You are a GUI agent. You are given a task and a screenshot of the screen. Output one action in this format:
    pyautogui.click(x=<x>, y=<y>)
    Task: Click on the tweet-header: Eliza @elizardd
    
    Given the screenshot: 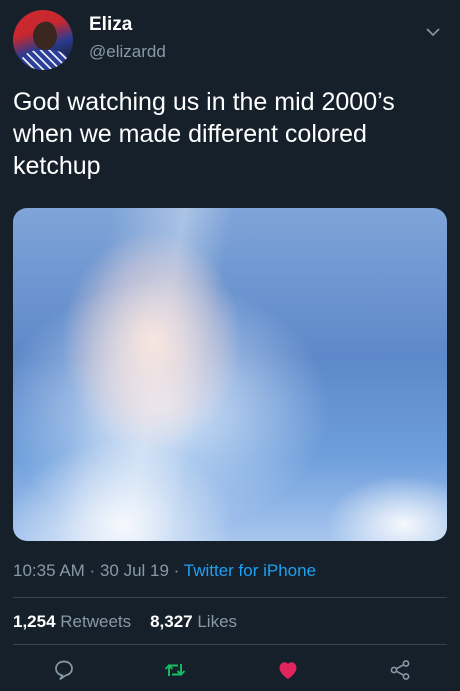 What is the action you would take?
    pyautogui.click(x=230, y=39)
    